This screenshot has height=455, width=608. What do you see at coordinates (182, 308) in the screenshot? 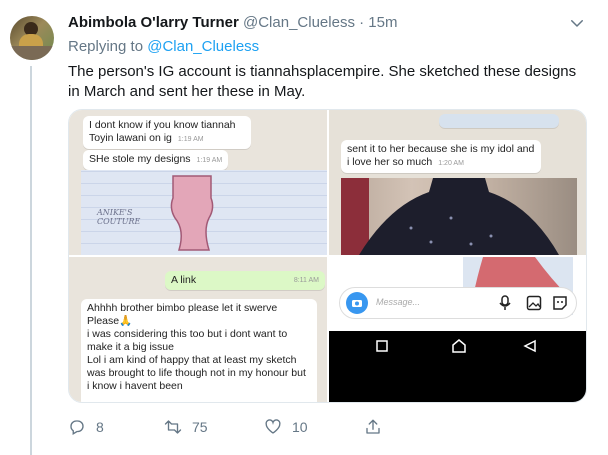
I see `chat-message: Ahhhh brother bimbo please let it swerve` at bounding box center [182, 308].